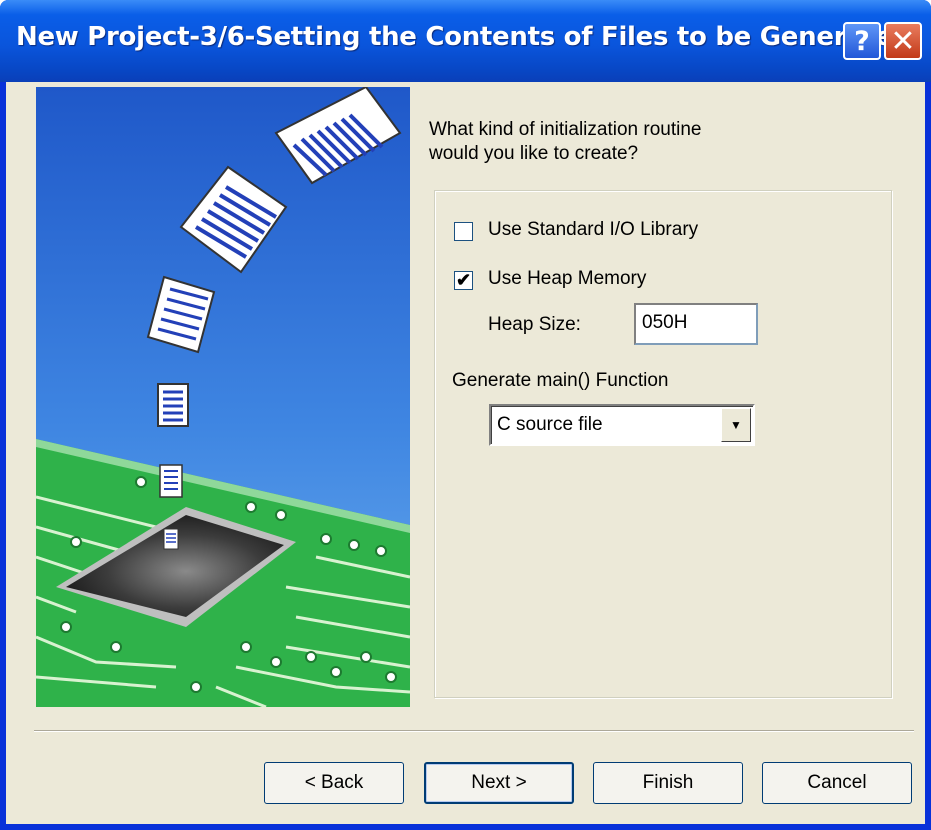  Describe the element at coordinates (171, 481) in the screenshot. I see `document-page-smallest` at that location.